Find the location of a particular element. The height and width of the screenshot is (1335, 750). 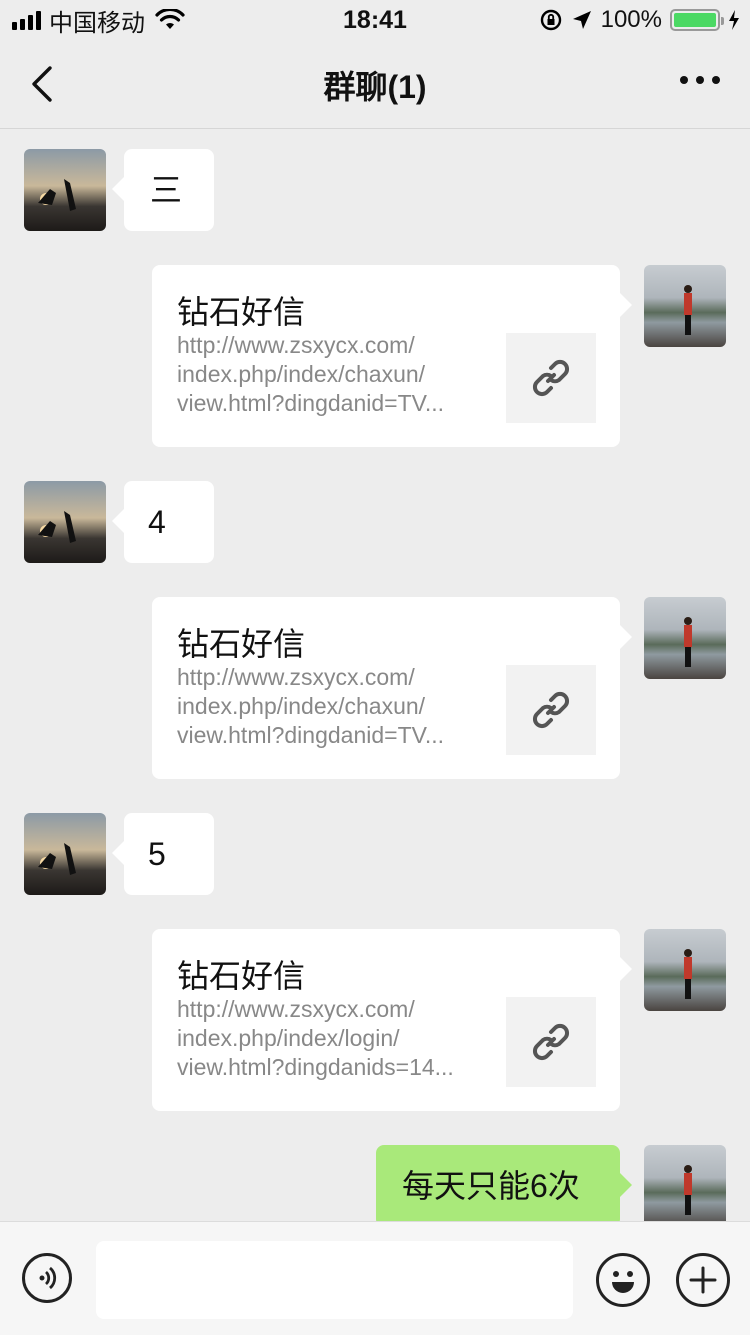

emoji-icon is located at coordinates (623, 1282).